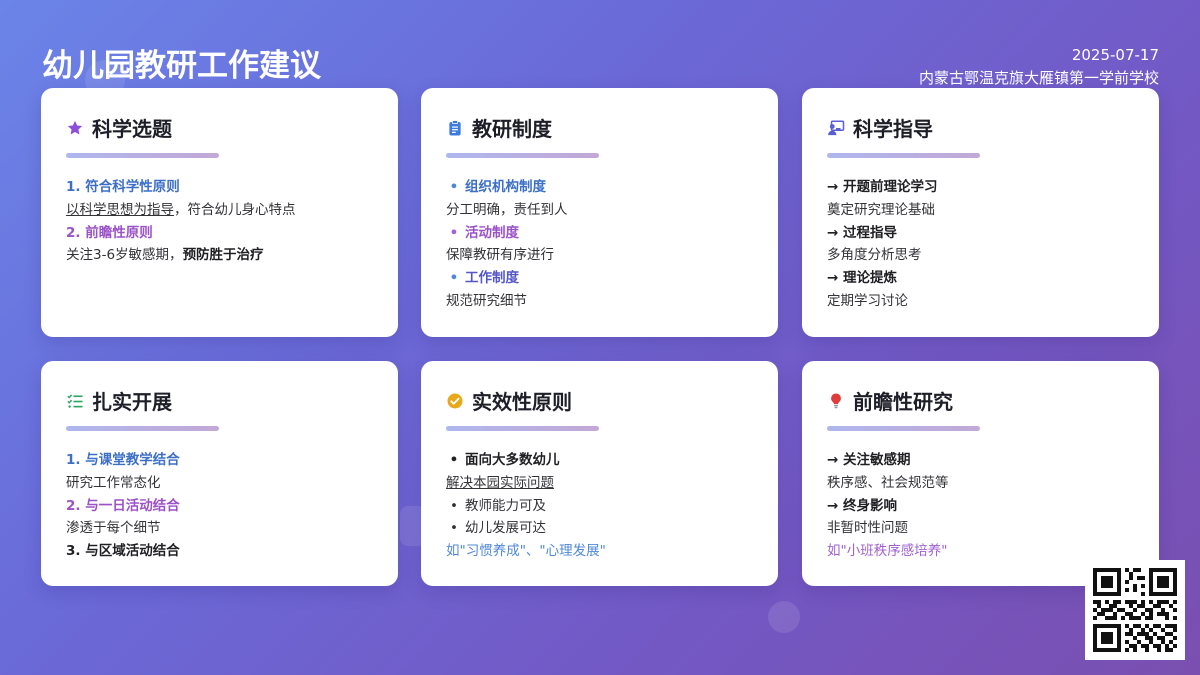 This screenshot has width=1200, height=675. Describe the element at coordinates (887, 551) in the screenshot. I see `card-line: 如"小班秩序感培养"` at that location.